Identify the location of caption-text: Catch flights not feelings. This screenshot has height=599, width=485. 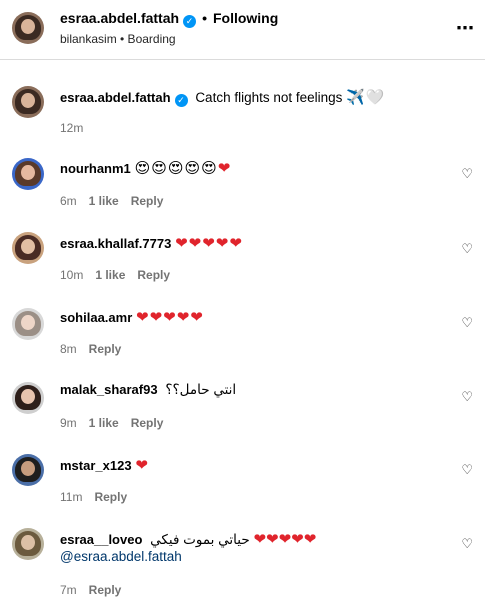
(269, 97).